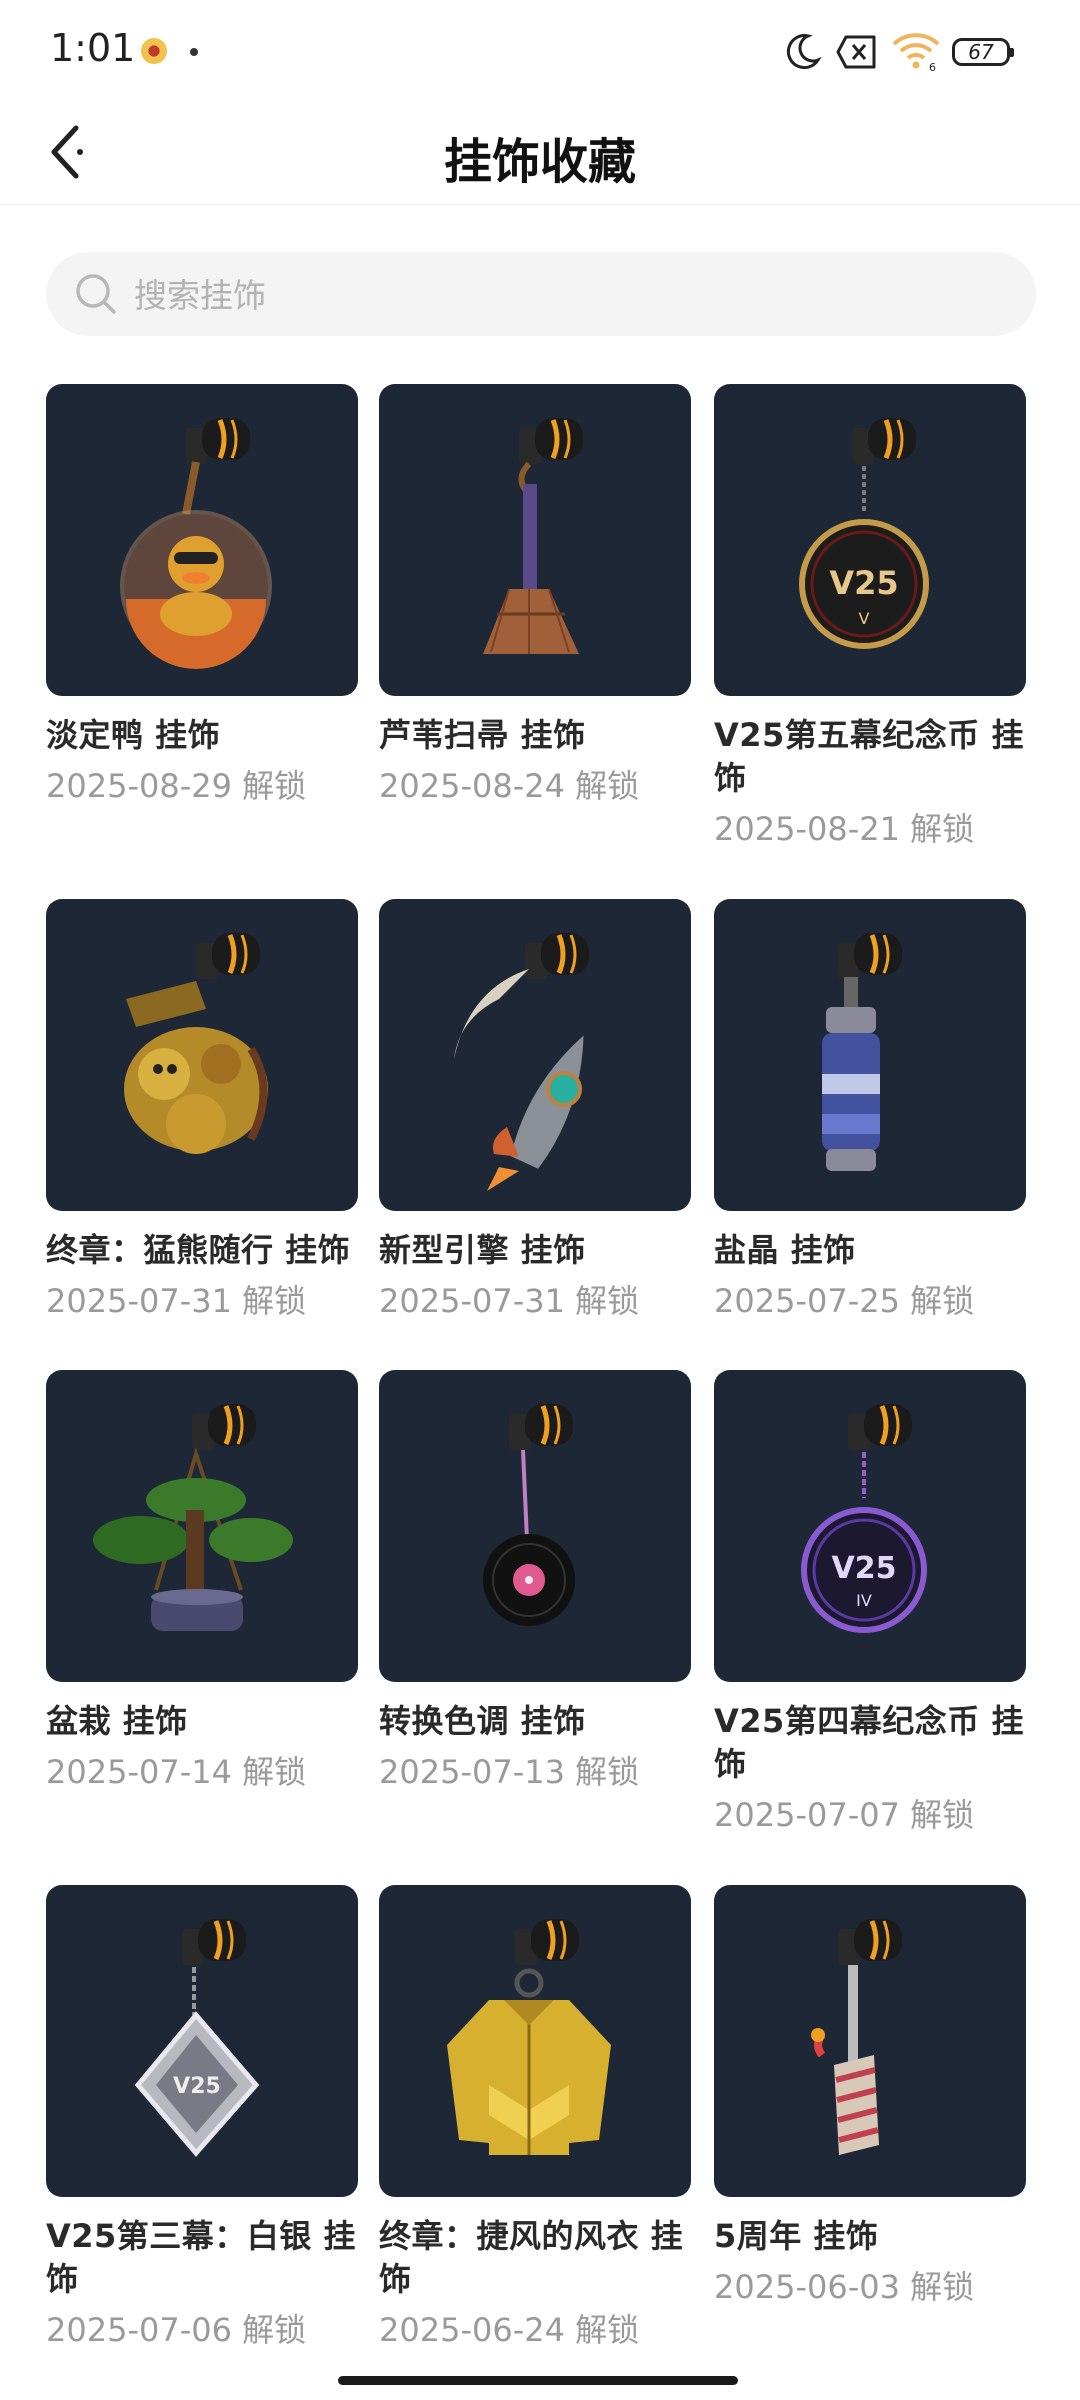 The width and height of the screenshot is (1080, 2400). I want to click on search-bar, so click(541, 295).